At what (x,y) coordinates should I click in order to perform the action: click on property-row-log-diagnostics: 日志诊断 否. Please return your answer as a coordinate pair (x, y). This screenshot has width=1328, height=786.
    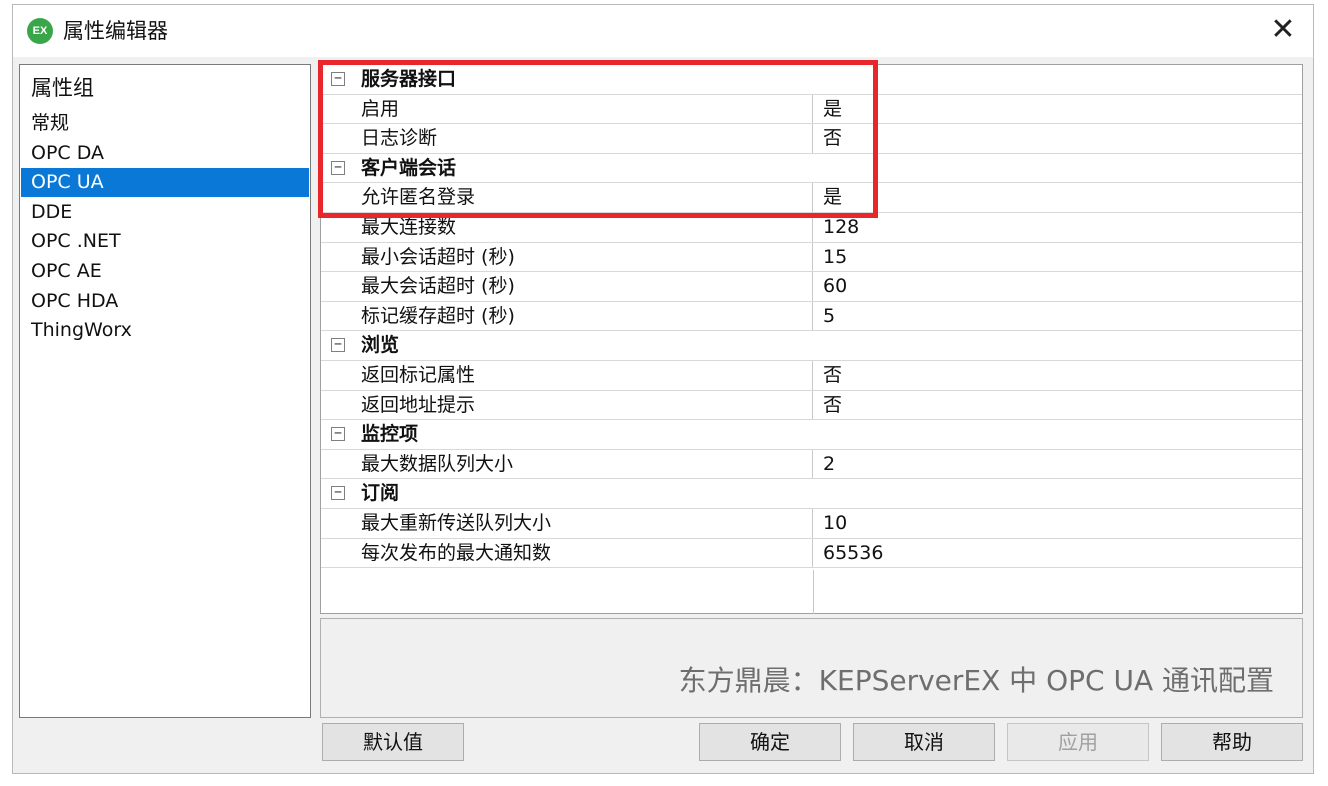
    Looking at the image, I should click on (811, 139).